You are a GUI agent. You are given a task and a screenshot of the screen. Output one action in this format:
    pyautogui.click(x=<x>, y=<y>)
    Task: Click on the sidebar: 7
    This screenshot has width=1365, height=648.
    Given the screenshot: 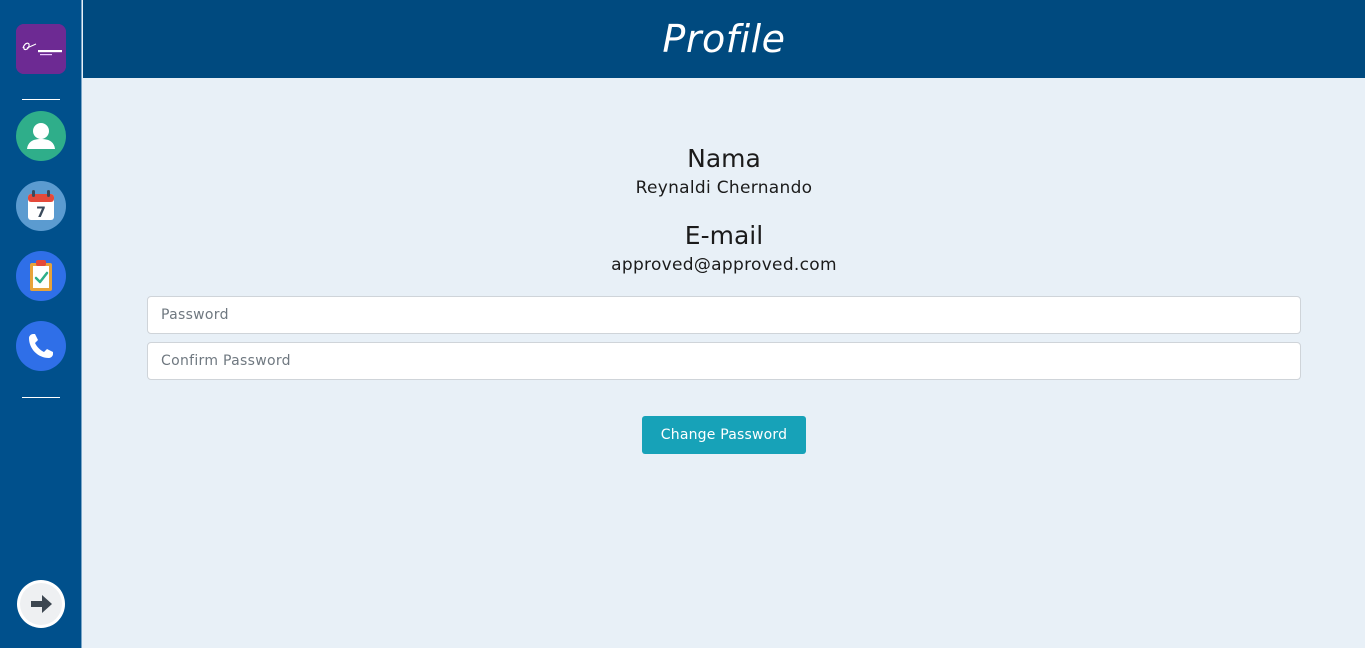 What is the action you would take?
    pyautogui.click(x=41, y=324)
    